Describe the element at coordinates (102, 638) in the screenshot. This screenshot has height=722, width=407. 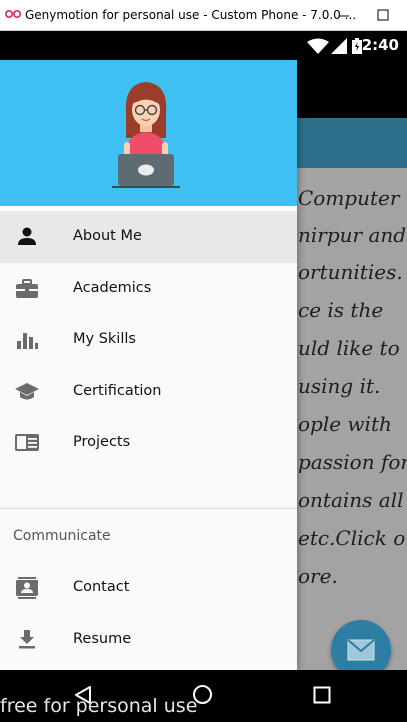
I see `menu-item-label: Resume` at that location.